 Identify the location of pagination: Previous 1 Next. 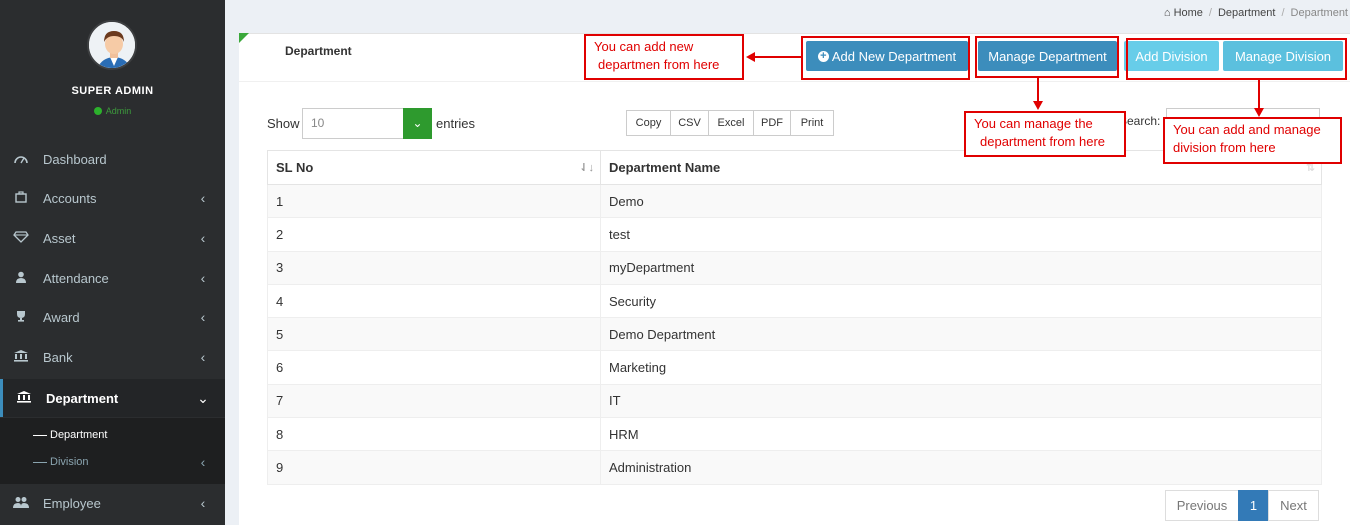
(1242, 505).